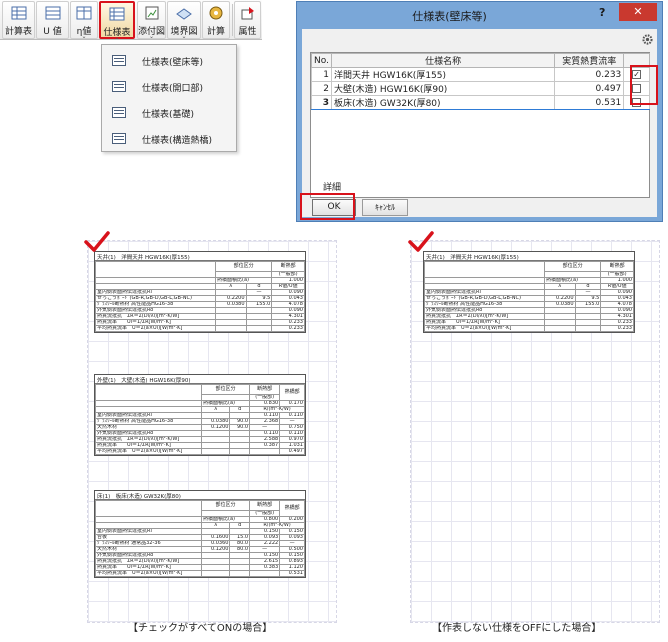 Image resolution: width=668 pixels, height=642 pixels. I want to click on row-no: 2, so click(321, 88).